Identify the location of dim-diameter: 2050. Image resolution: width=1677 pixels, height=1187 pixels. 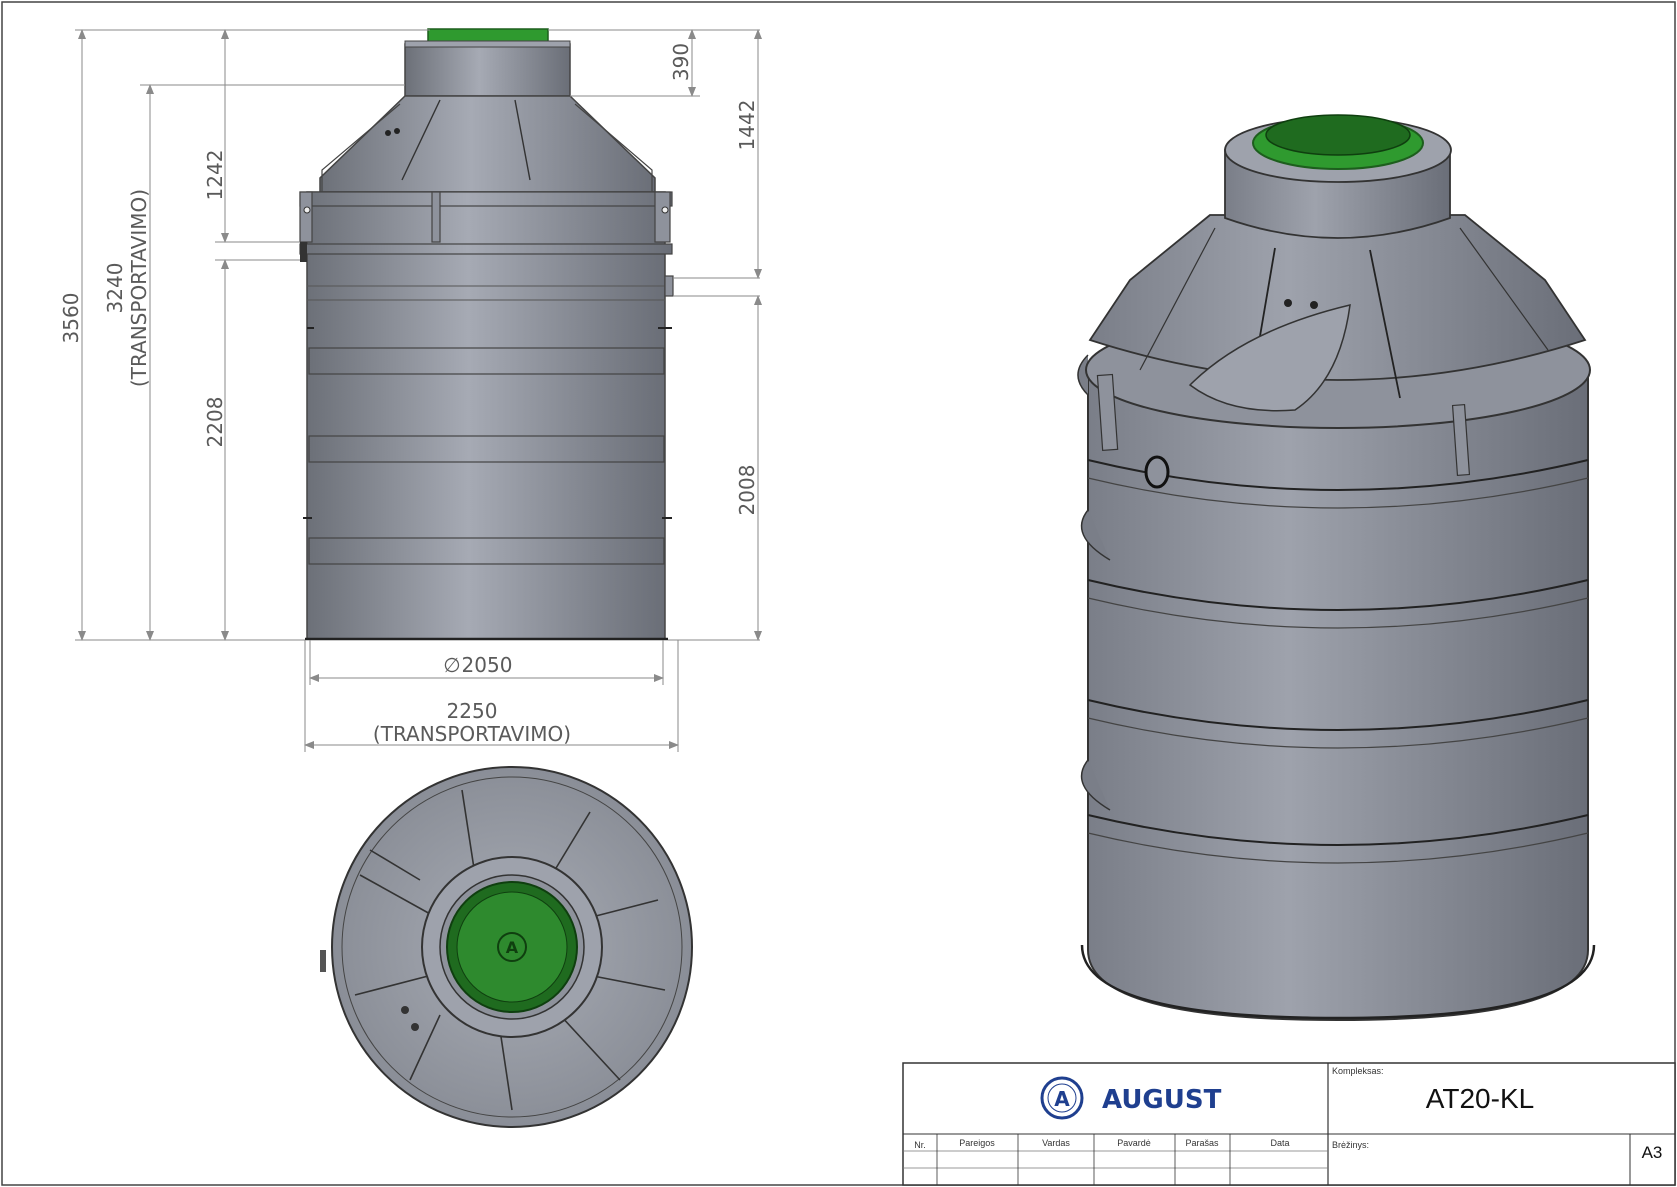
(487, 665).